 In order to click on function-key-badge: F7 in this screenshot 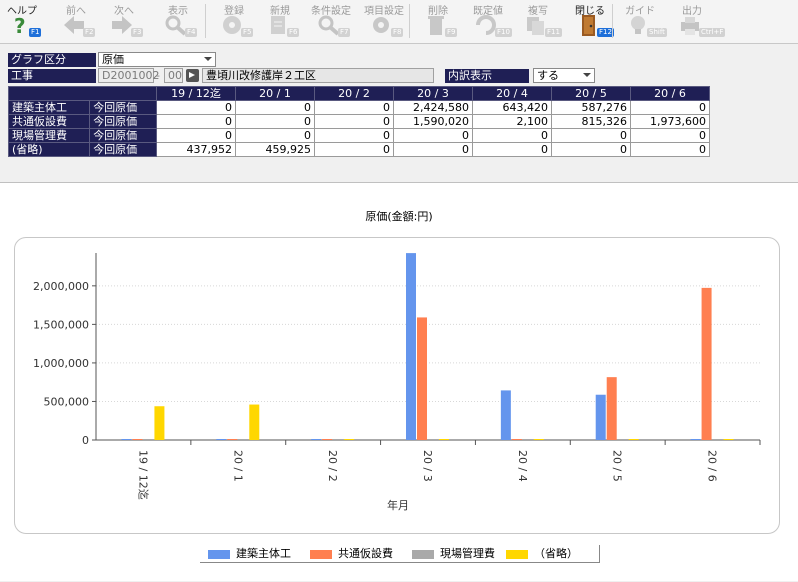, I will do `click(344, 32)`.